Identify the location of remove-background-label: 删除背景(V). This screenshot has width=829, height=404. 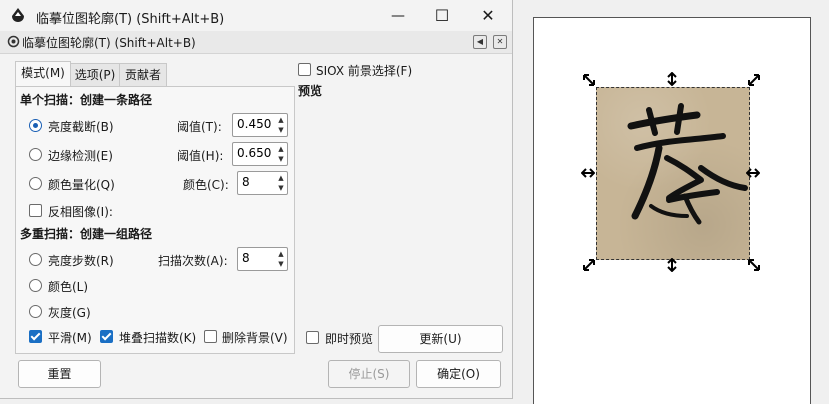
(255, 338).